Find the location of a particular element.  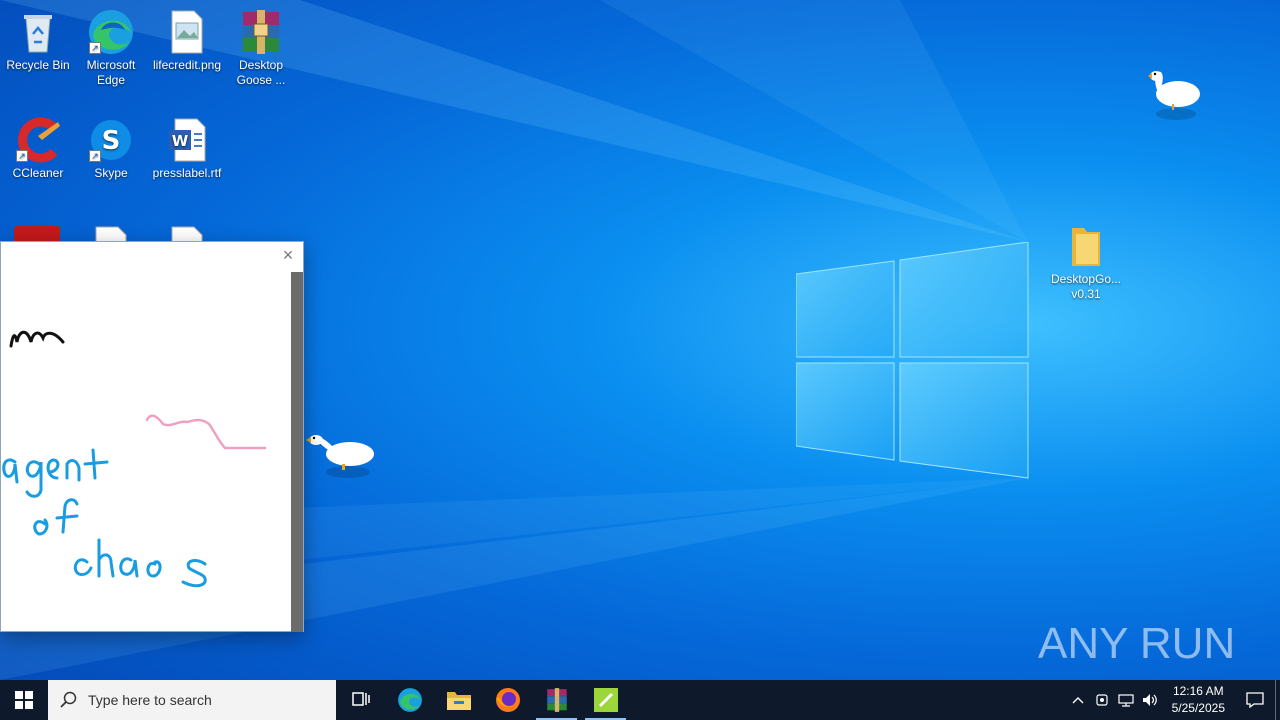

taskbar-winrar is located at coordinates (556, 700).